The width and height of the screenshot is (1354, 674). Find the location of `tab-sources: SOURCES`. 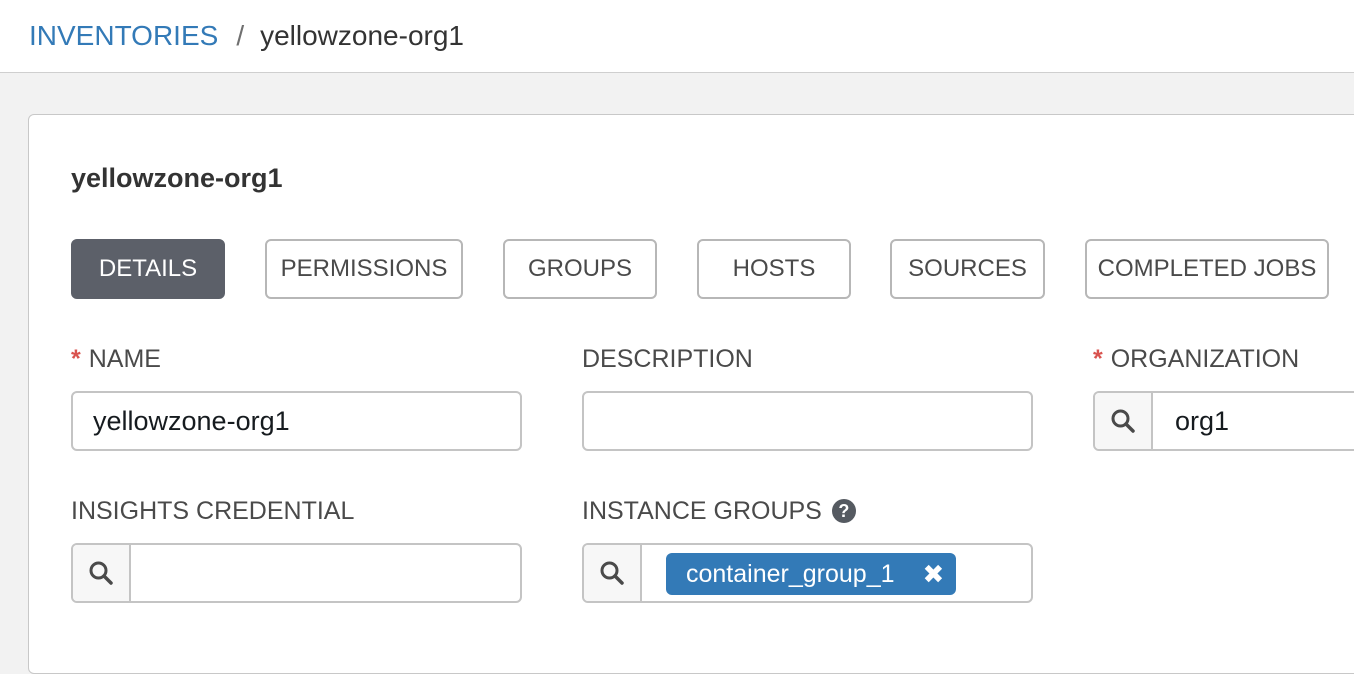

tab-sources: SOURCES is located at coordinates (967, 269).